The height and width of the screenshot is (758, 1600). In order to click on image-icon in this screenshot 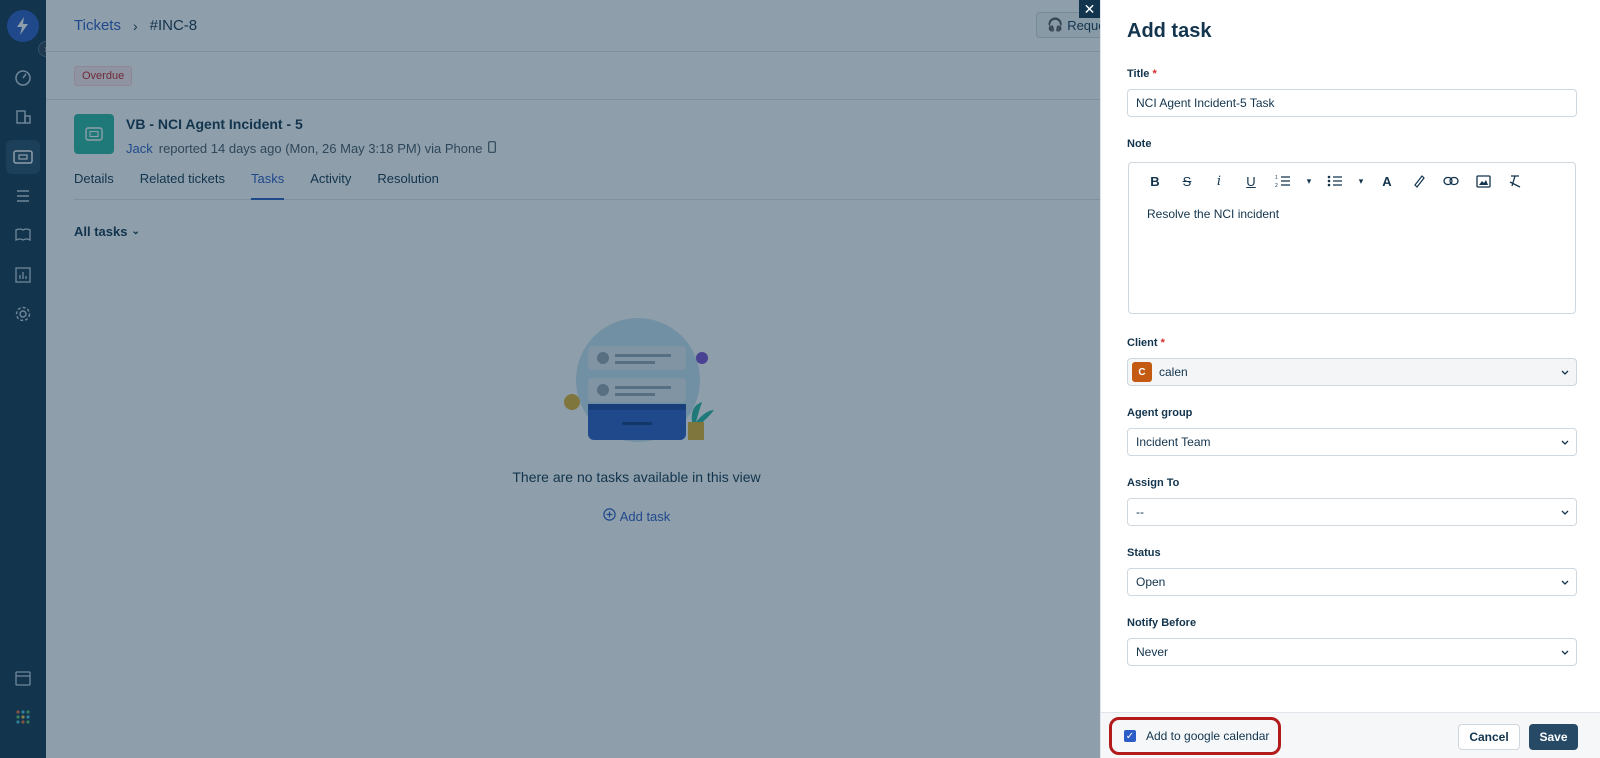, I will do `click(1483, 181)`.